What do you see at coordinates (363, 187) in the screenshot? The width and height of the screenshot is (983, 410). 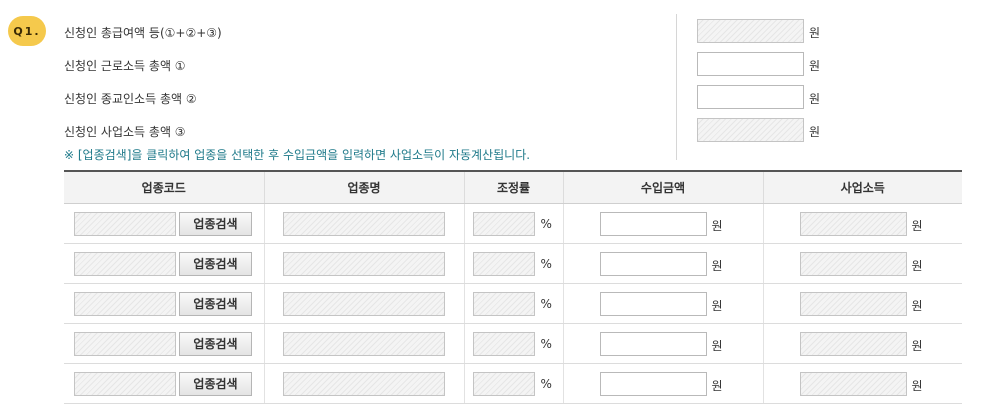 I see `header-industry-name: 업종명` at bounding box center [363, 187].